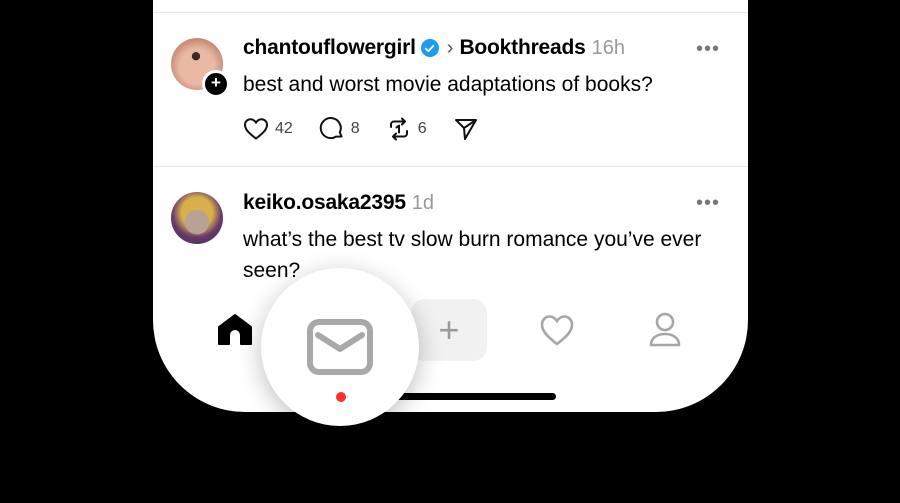  Describe the element at coordinates (331, 128) in the screenshot. I see `reply-icon` at that location.